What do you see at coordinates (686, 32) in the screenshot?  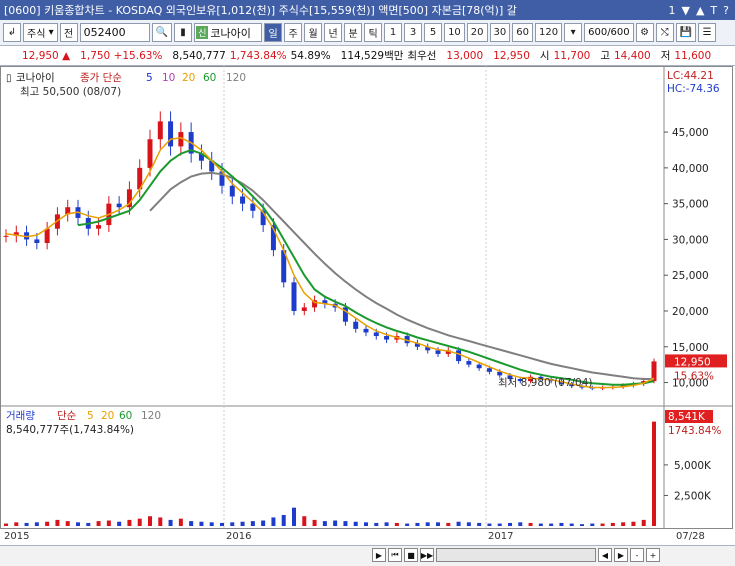 I see `save-icon: 💾` at bounding box center [686, 32].